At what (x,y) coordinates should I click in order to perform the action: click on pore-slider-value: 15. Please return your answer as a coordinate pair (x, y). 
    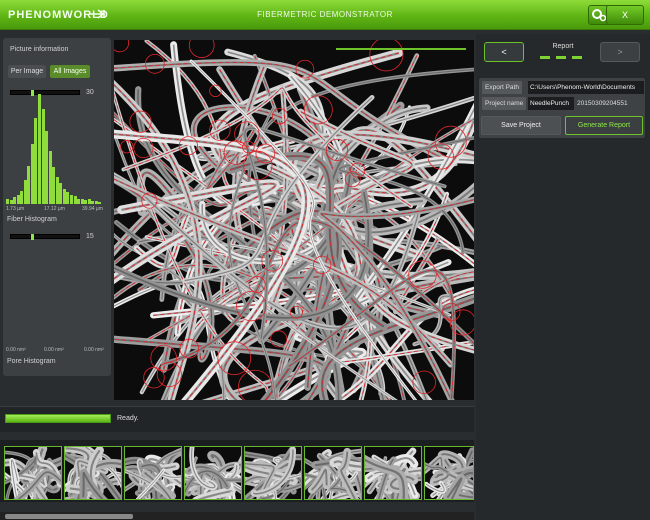
    Looking at the image, I should click on (90, 236).